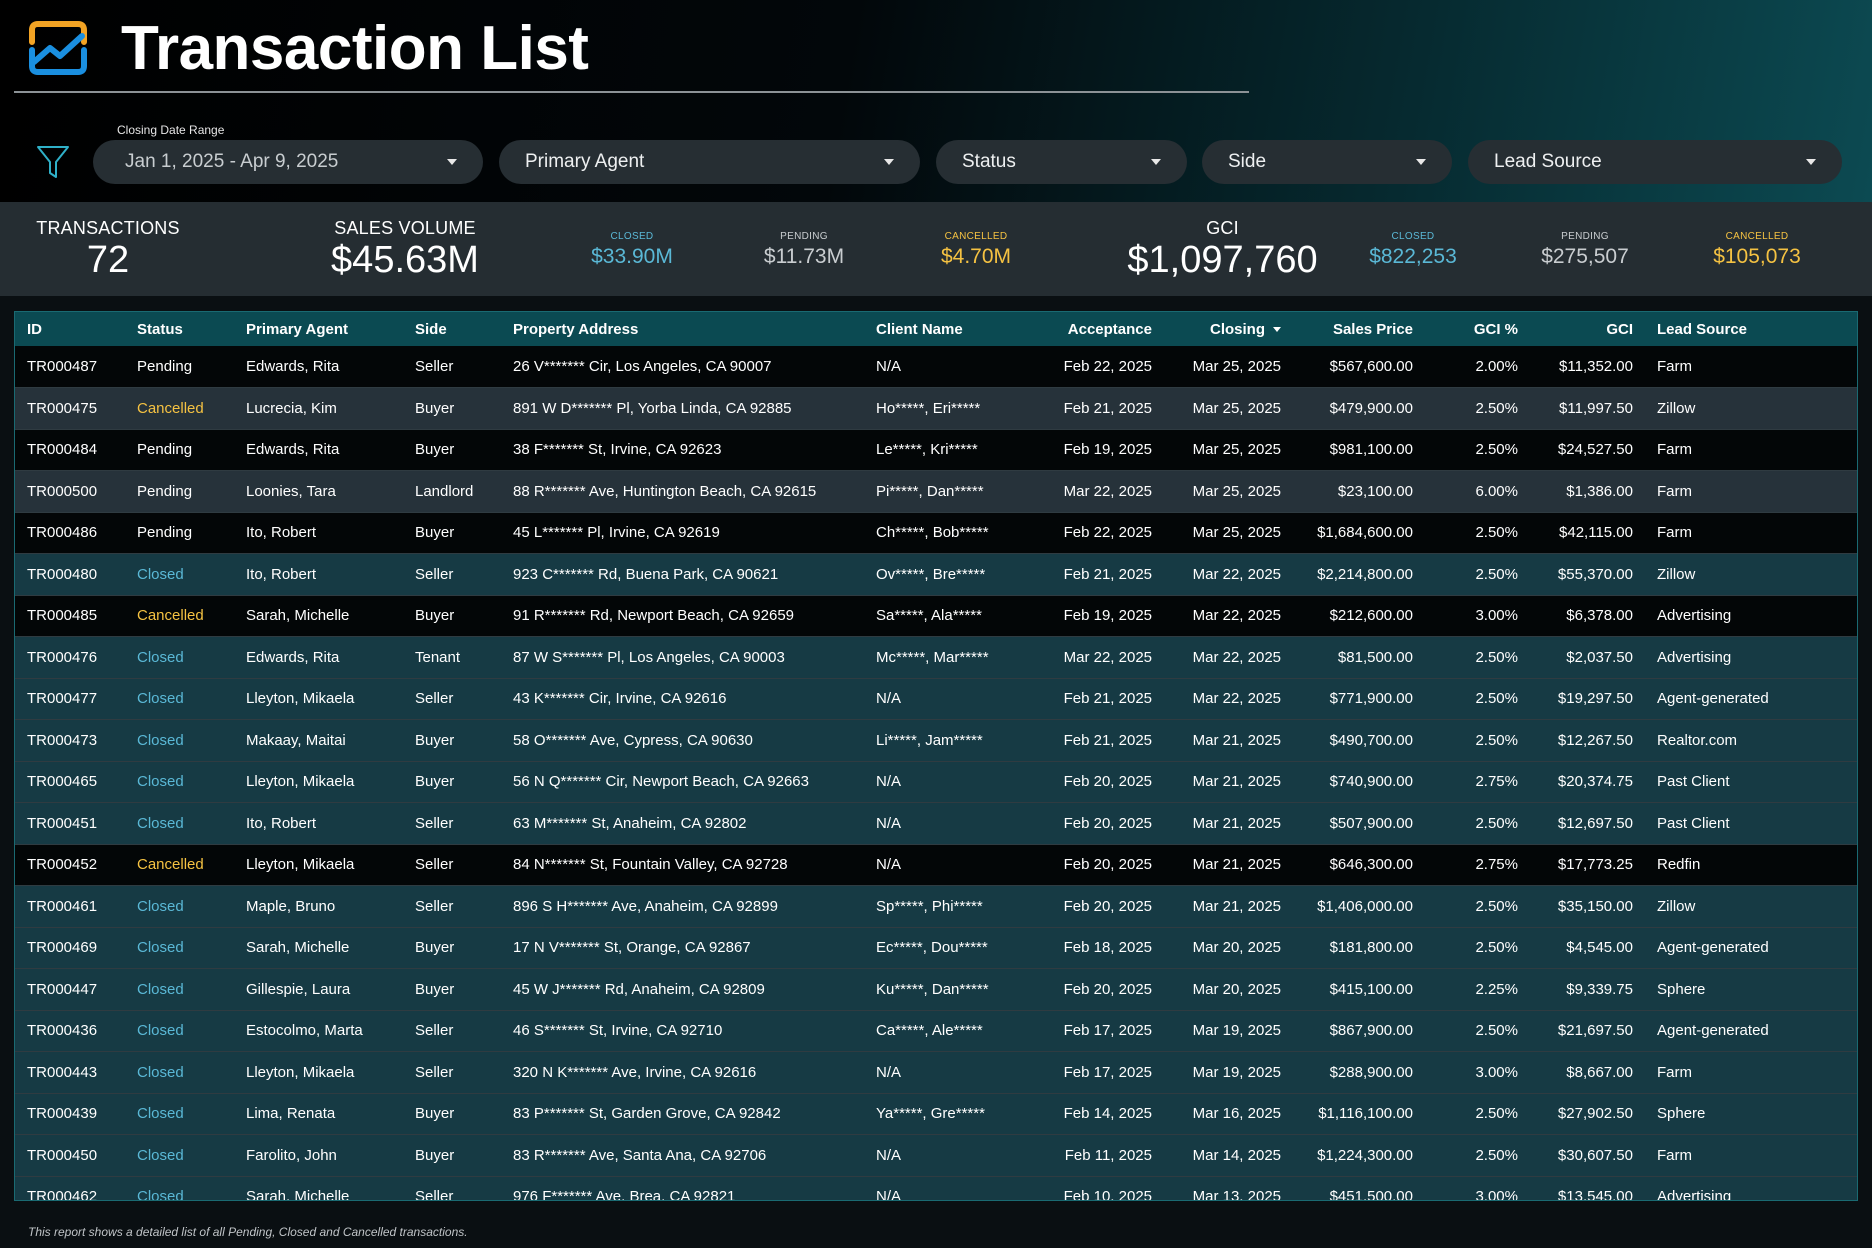 The height and width of the screenshot is (1248, 1872). Describe the element at coordinates (949, 865) in the screenshot. I see `cell-client-name: N/A` at that location.